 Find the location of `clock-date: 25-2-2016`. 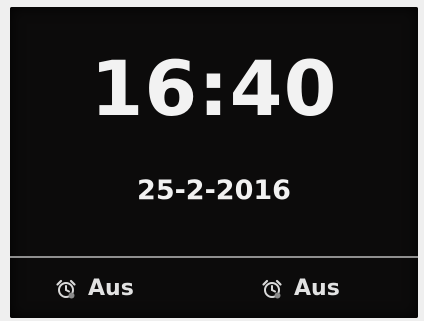

clock-date: 25-2-2016 is located at coordinates (214, 190).